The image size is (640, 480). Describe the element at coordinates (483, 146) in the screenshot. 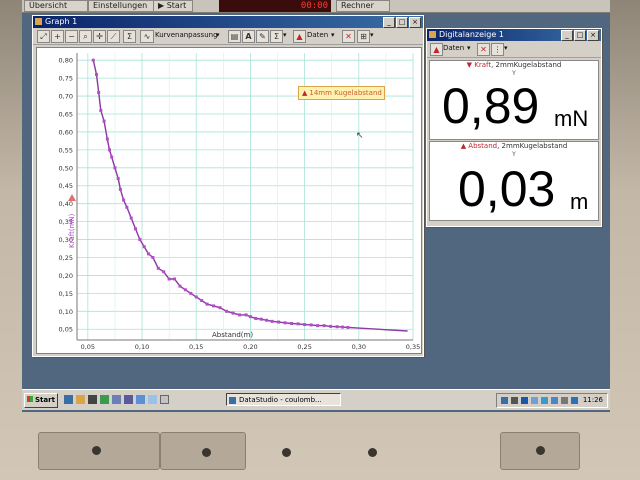

I see `distance-name: Abstand` at that location.